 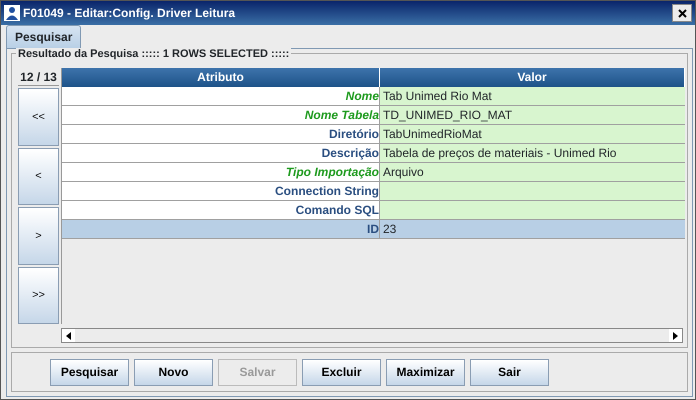 What do you see at coordinates (154, 54) in the screenshot?
I see `group-legend: Resultado da Pesquisa ::::: 1 ROWS SELECTED :::::` at bounding box center [154, 54].